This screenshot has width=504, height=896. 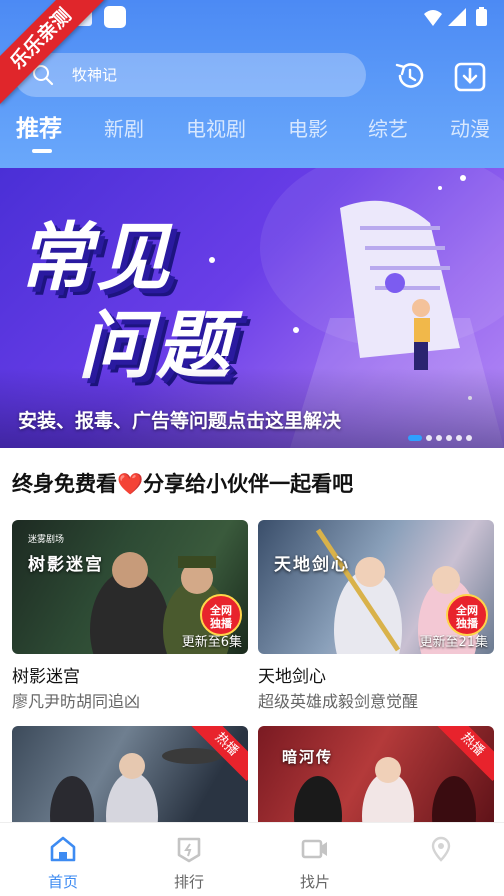 I want to click on poster-image: 暗河传 热播, so click(x=376, y=776).